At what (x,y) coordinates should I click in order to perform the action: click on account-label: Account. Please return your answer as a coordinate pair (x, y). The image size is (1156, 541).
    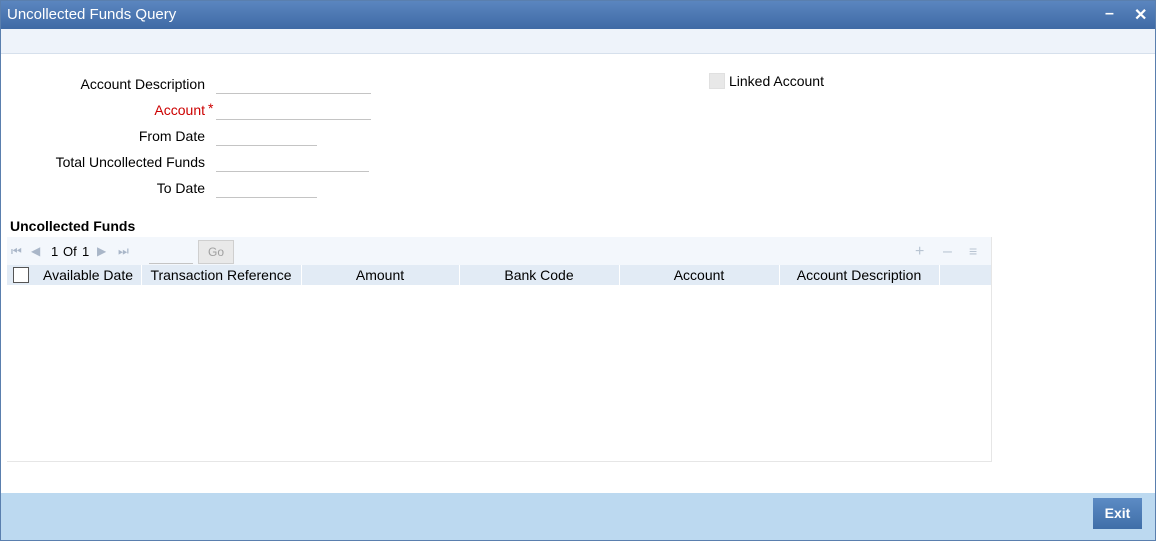
    Looking at the image, I should click on (179, 110).